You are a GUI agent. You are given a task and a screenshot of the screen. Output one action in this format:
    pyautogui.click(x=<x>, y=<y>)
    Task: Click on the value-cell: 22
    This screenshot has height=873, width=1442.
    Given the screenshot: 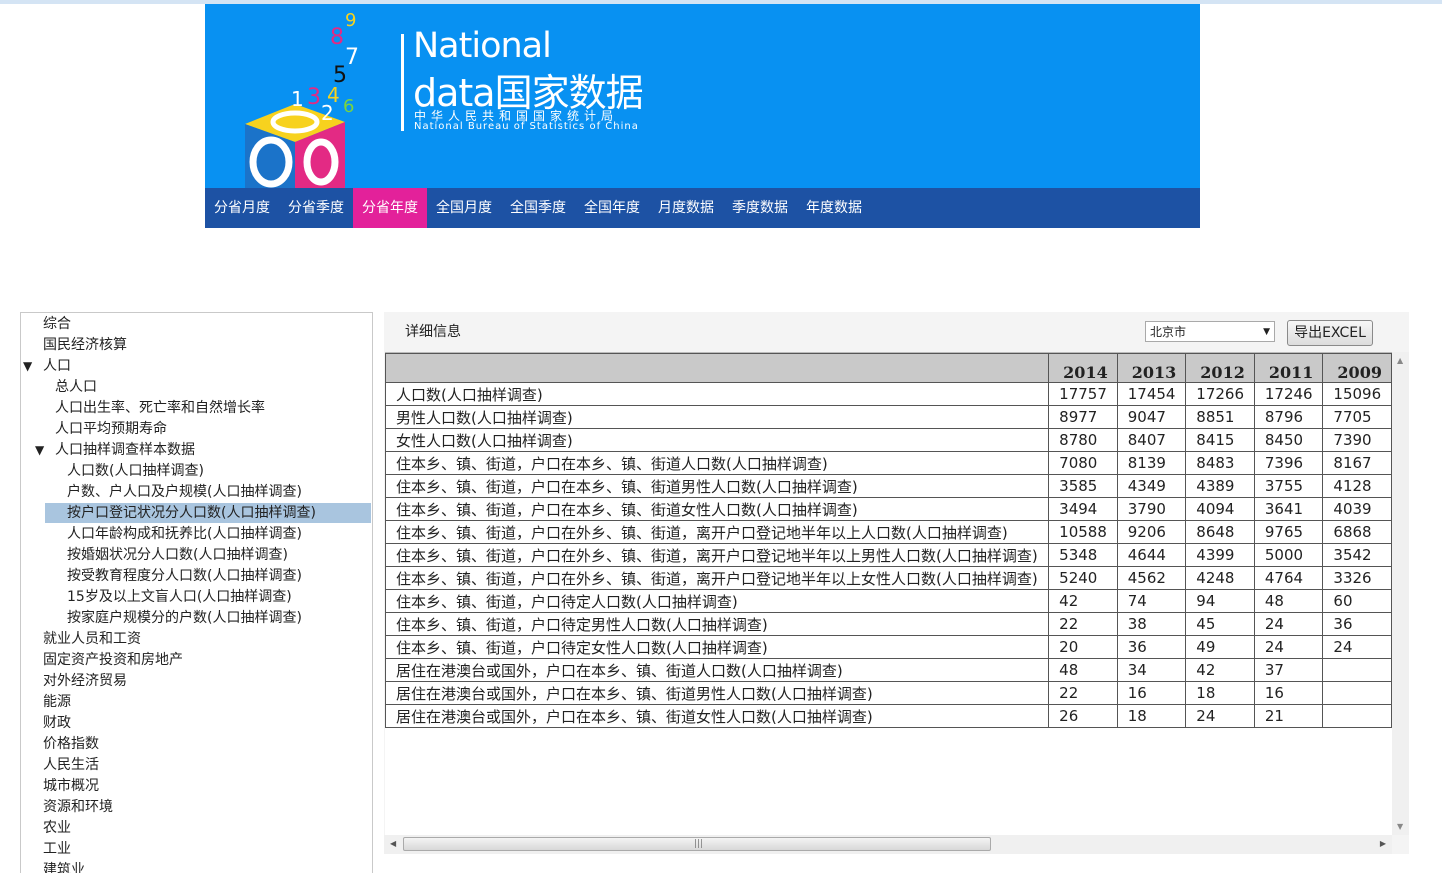 What is the action you would take?
    pyautogui.click(x=1083, y=624)
    